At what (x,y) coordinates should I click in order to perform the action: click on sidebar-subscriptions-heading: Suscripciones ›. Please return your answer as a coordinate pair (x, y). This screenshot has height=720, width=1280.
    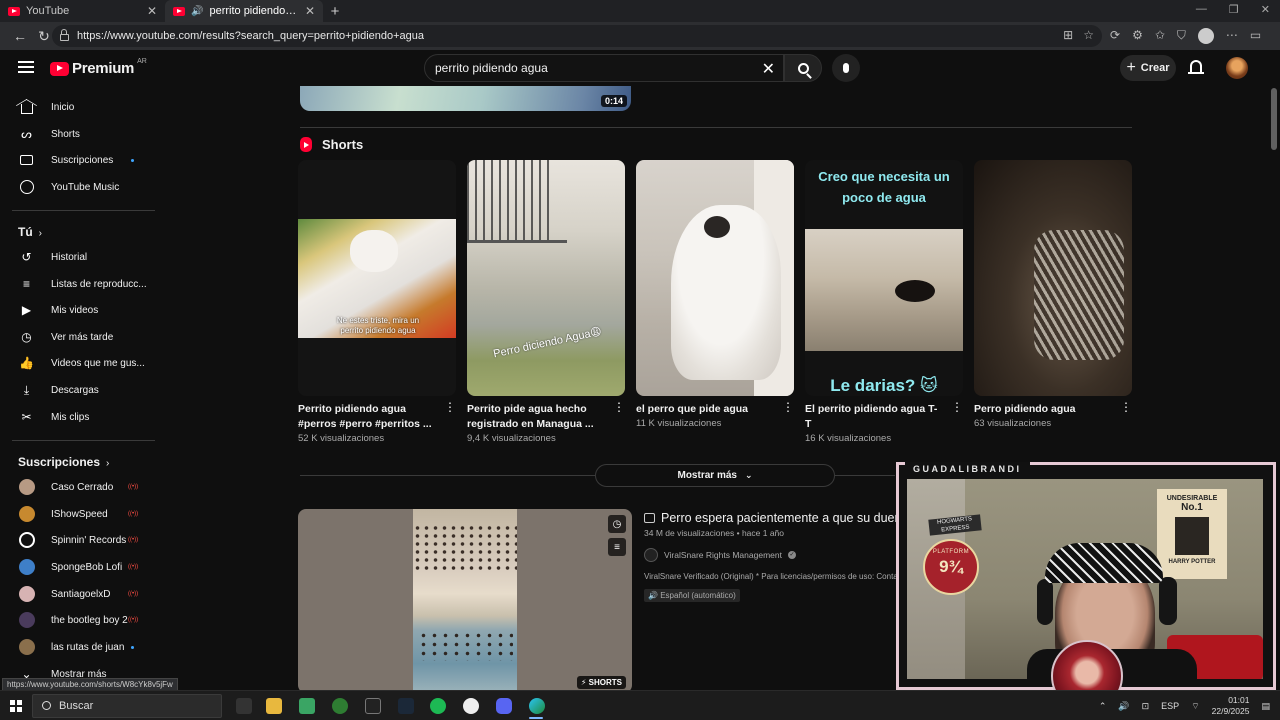
    Looking at the image, I should click on (63, 462).